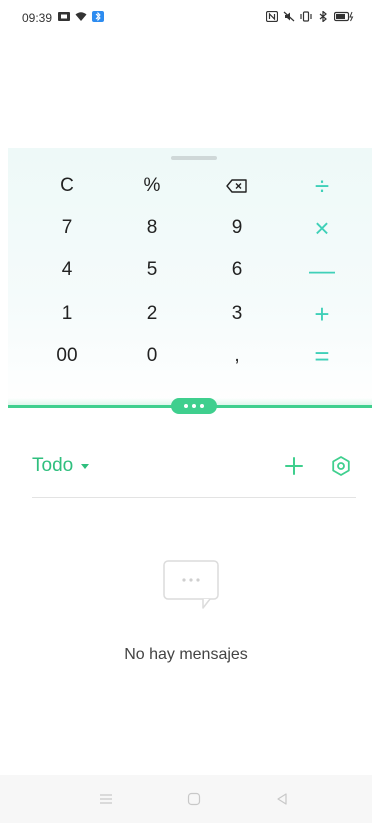  What do you see at coordinates (85, 466) in the screenshot?
I see `caret-down-icon` at bounding box center [85, 466].